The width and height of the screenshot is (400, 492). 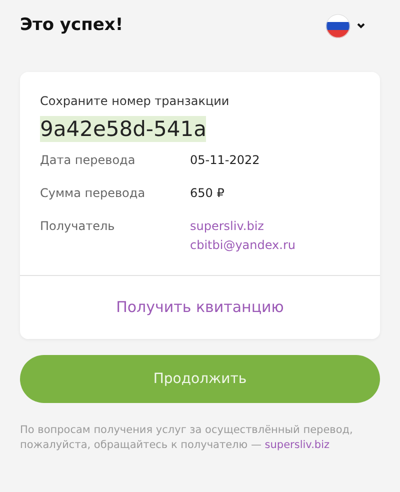 I want to click on language-selector, so click(x=346, y=26).